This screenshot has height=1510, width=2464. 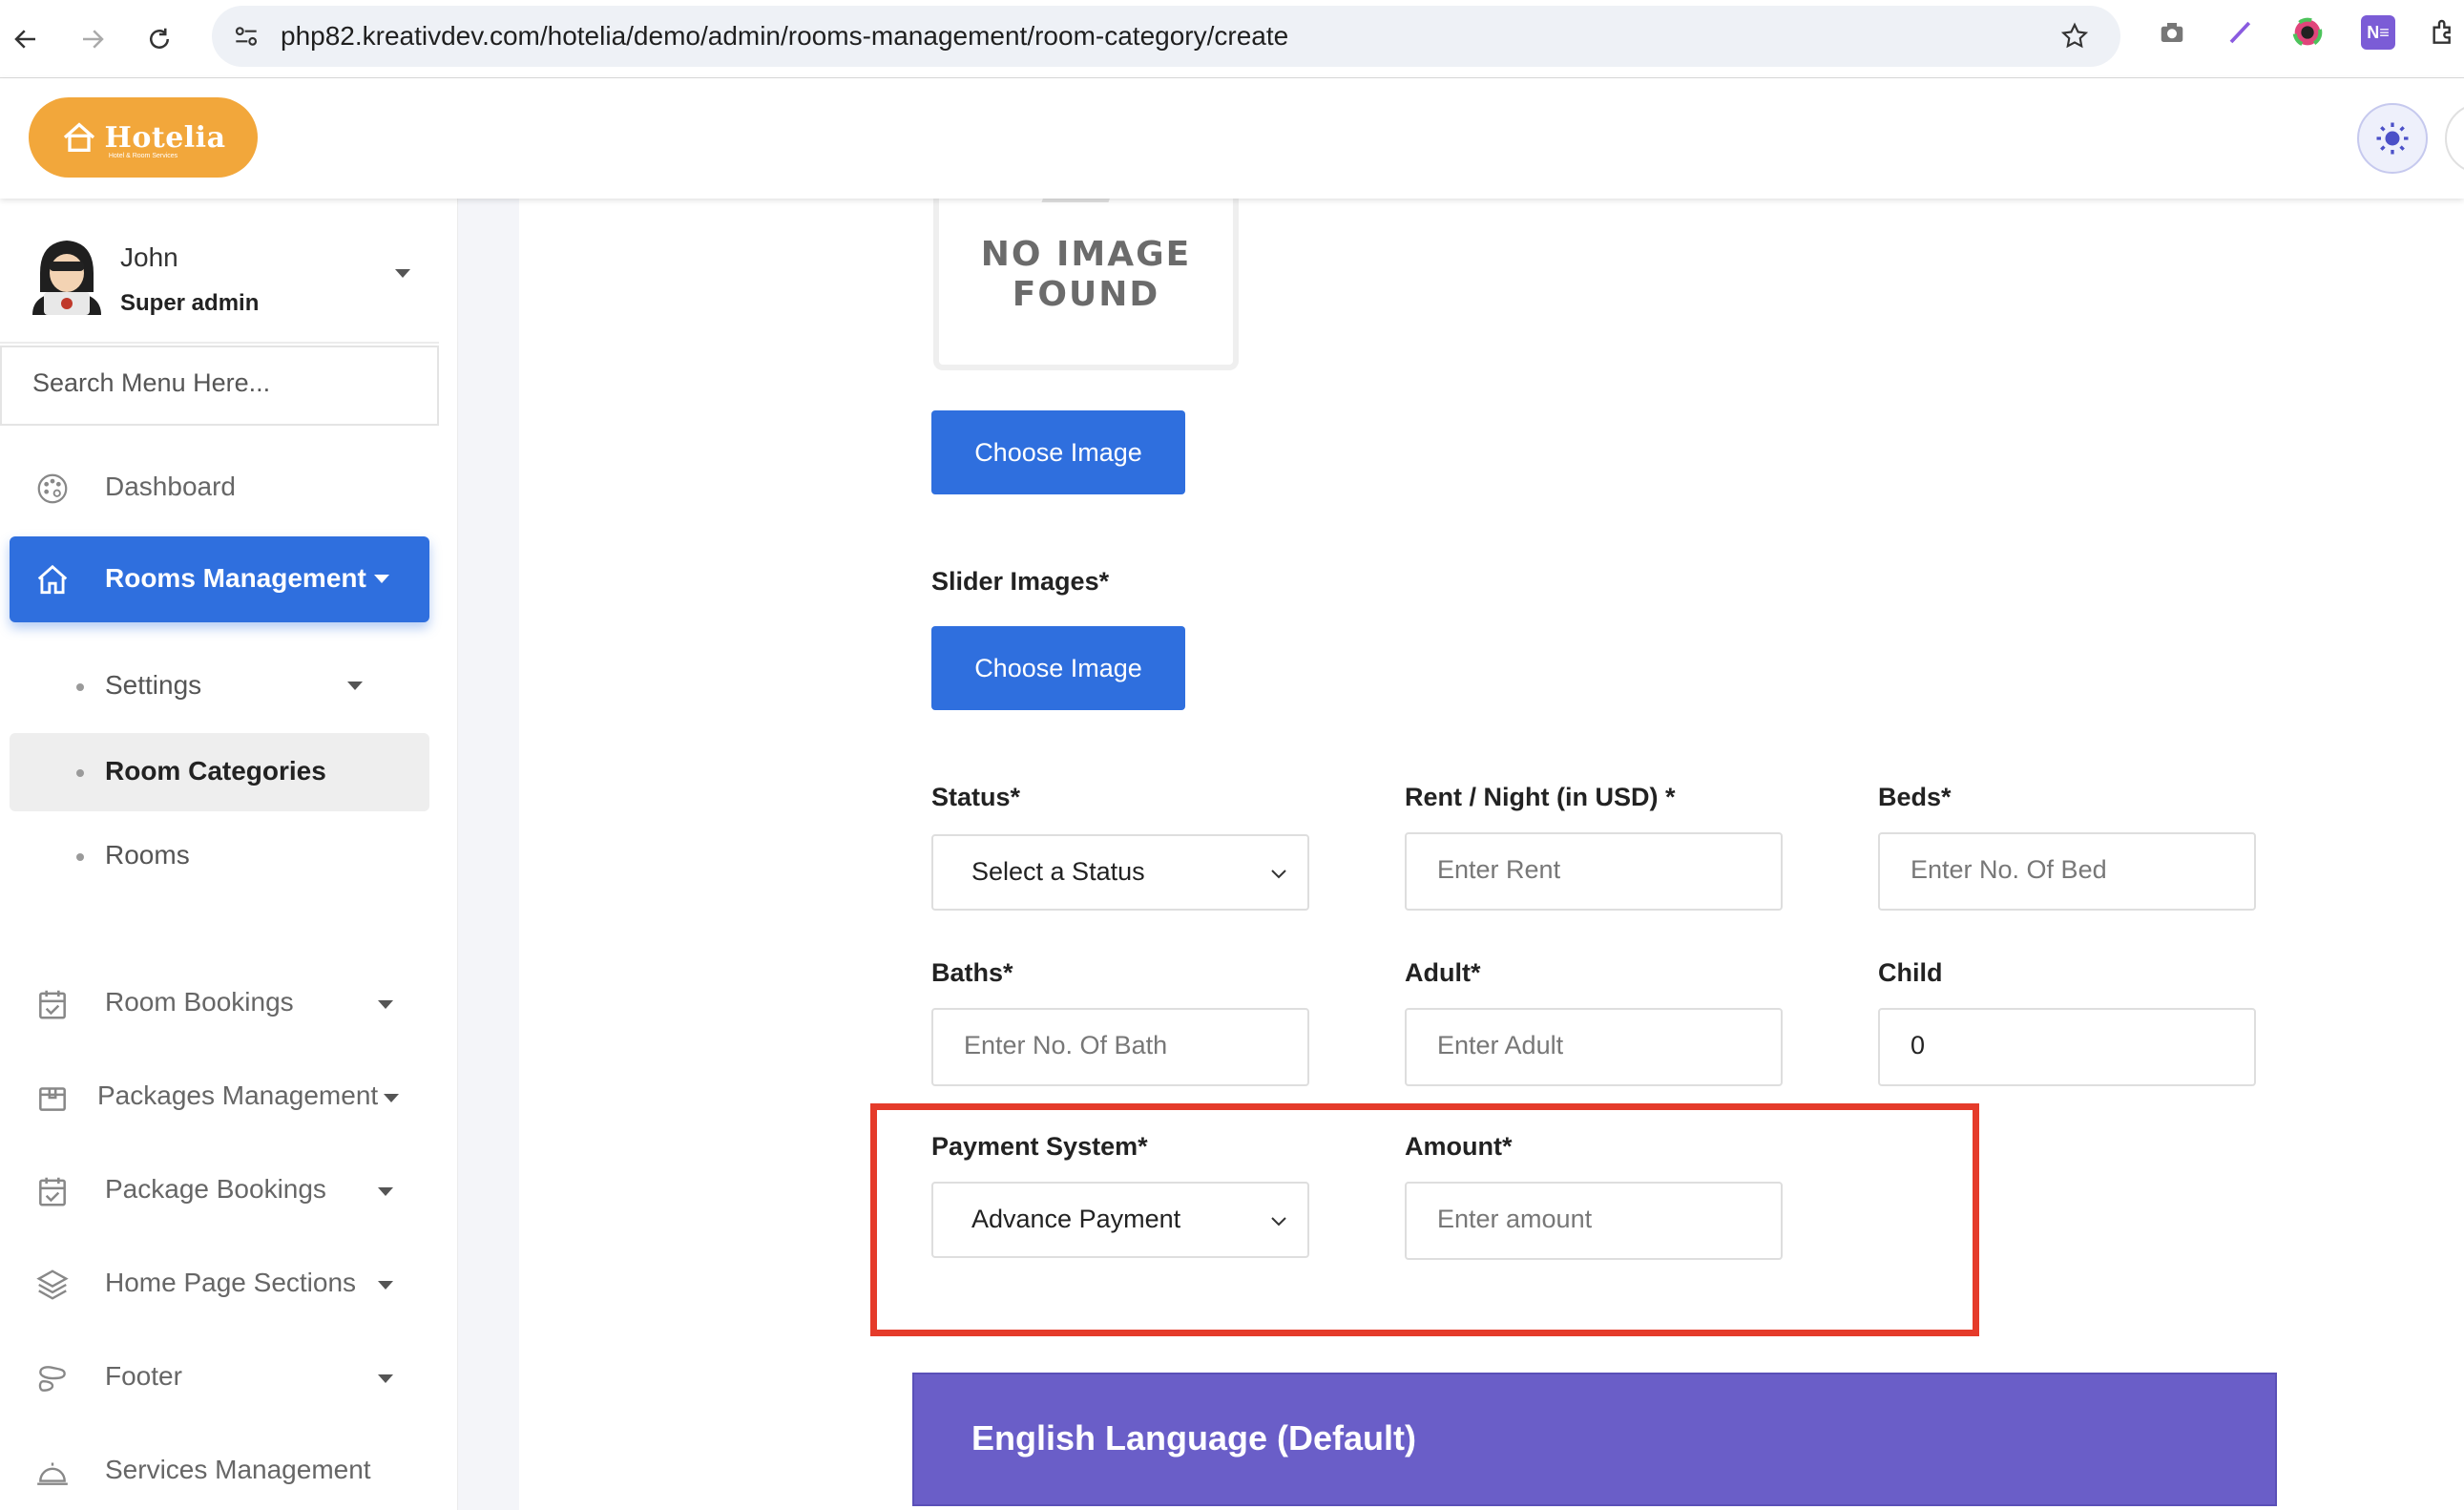 I want to click on rent-field, so click(x=1594, y=872).